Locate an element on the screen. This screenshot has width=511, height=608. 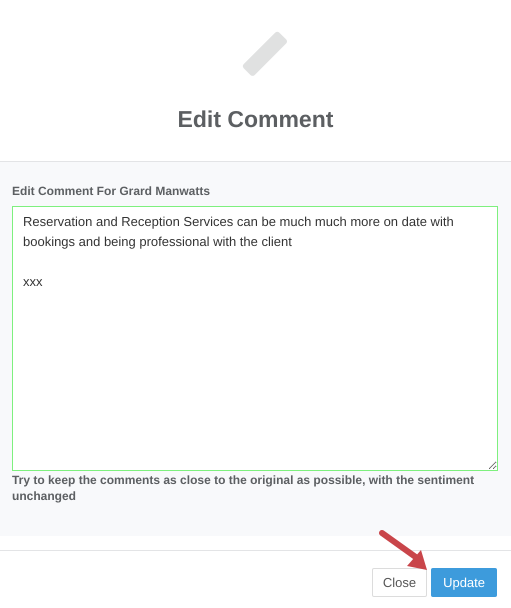
dialog-title: Edit Comment is located at coordinates (256, 119).